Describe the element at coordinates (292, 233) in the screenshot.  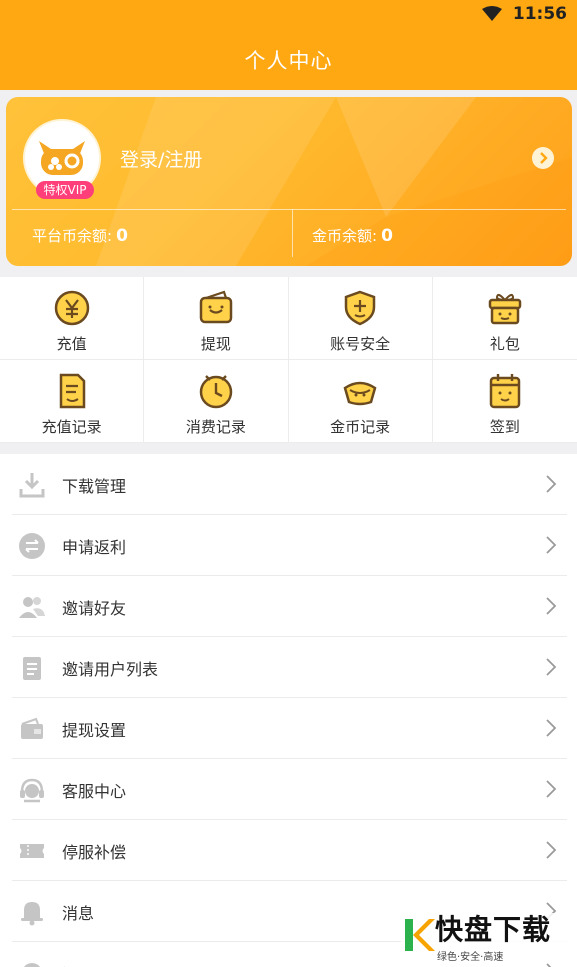
I see `card-divider-vertical` at that location.